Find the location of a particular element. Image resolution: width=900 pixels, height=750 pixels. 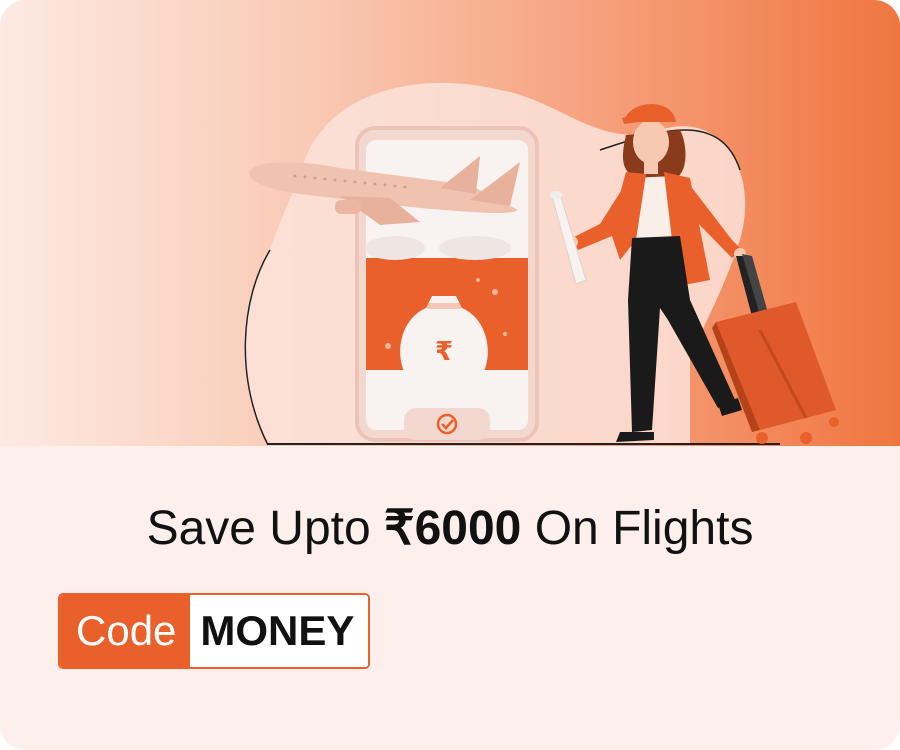

headline-amount: ₹6000 is located at coordinates (453, 528).